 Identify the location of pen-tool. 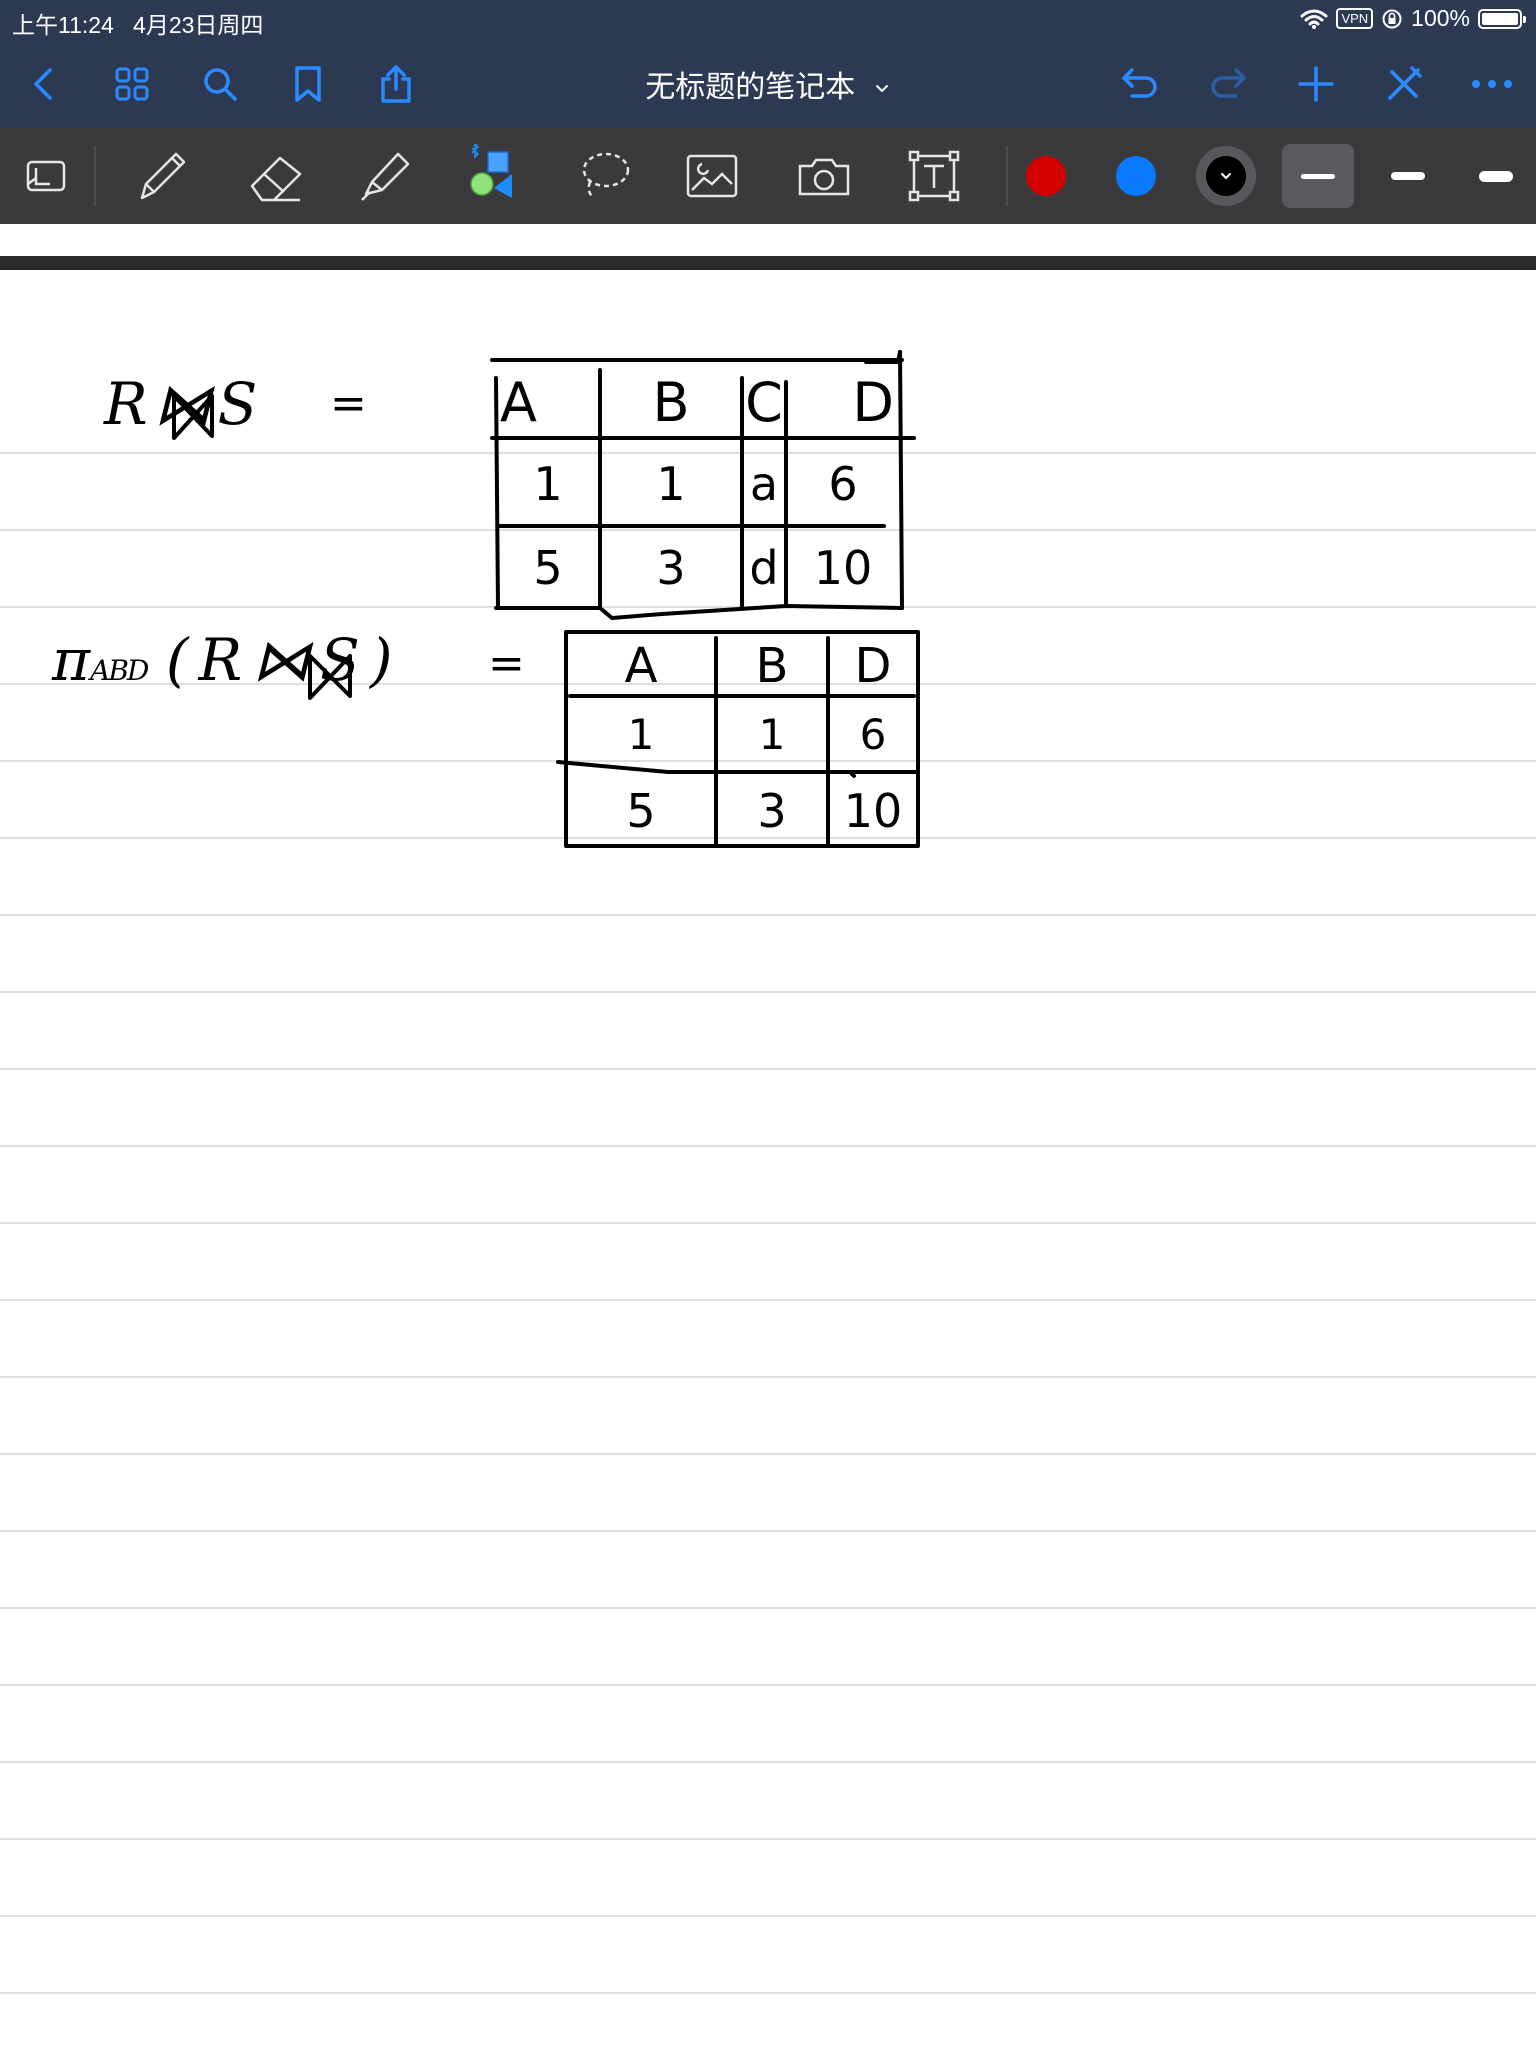
(162, 176).